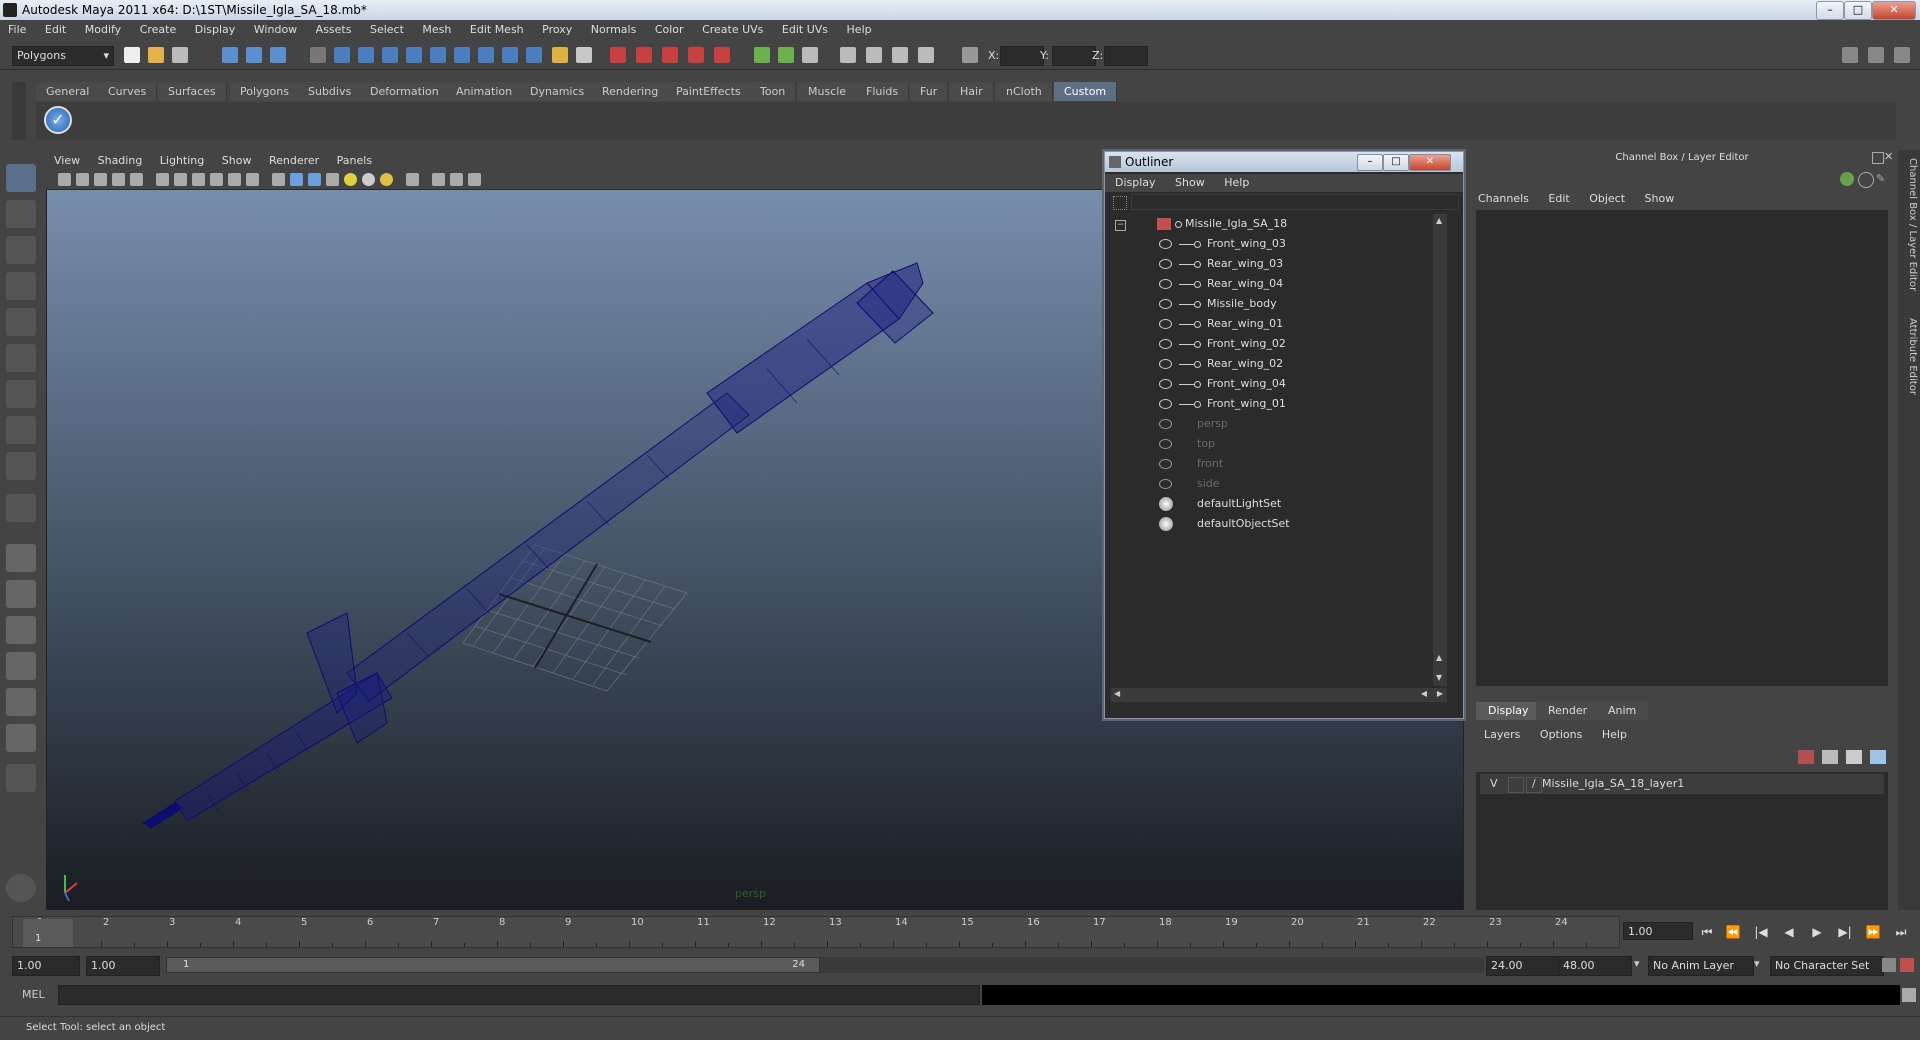  I want to click on viewport-menu-panels: Panels, so click(354, 160).